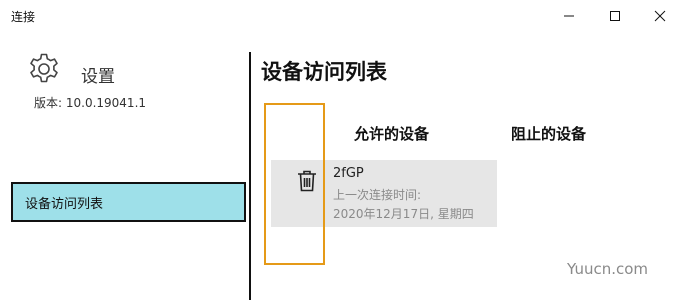 The width and height of the screenshot is (683, 300). I want to click on sidebar-item-device-access-list: 设备访问列表, so click(128, 202).